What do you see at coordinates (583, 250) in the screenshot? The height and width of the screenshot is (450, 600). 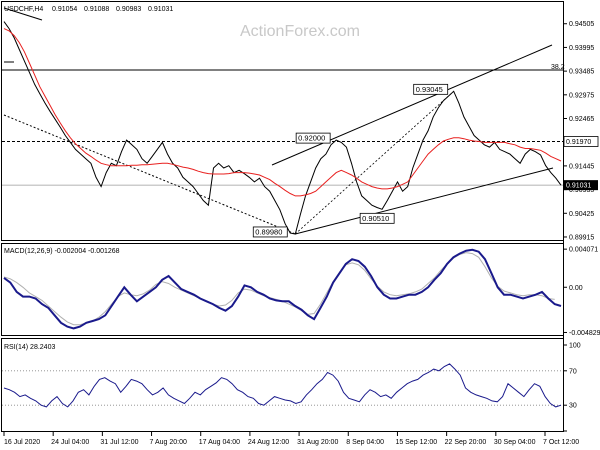 I see `macd-y-tick-label: 0.004071` at bounding box center [583, 250].